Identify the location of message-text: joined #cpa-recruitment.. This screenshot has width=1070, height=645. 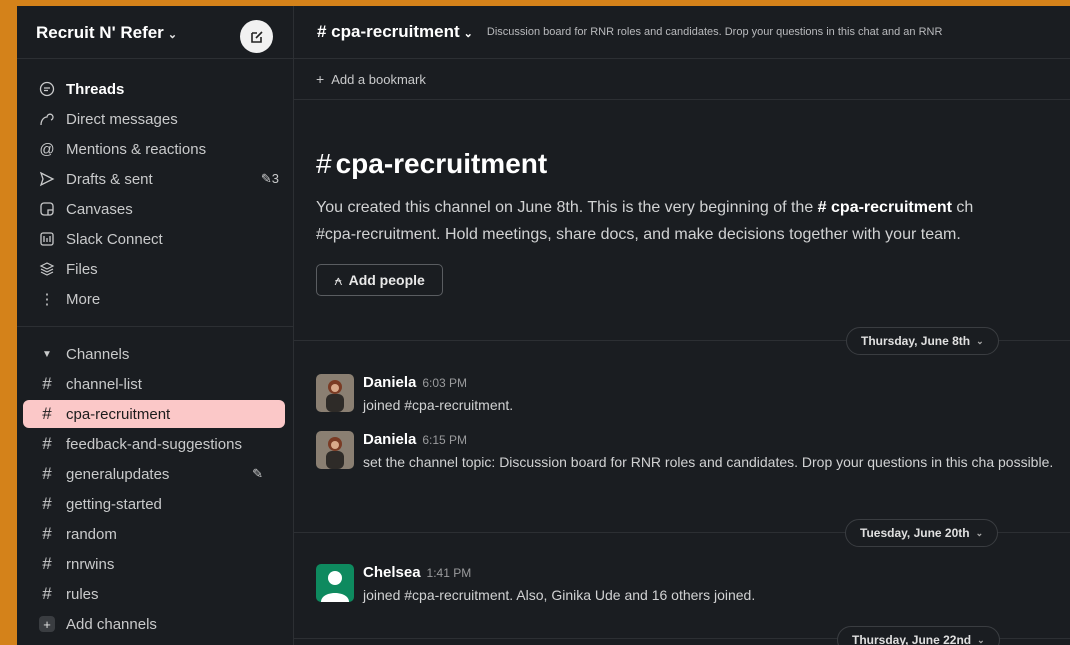
(438, 405).